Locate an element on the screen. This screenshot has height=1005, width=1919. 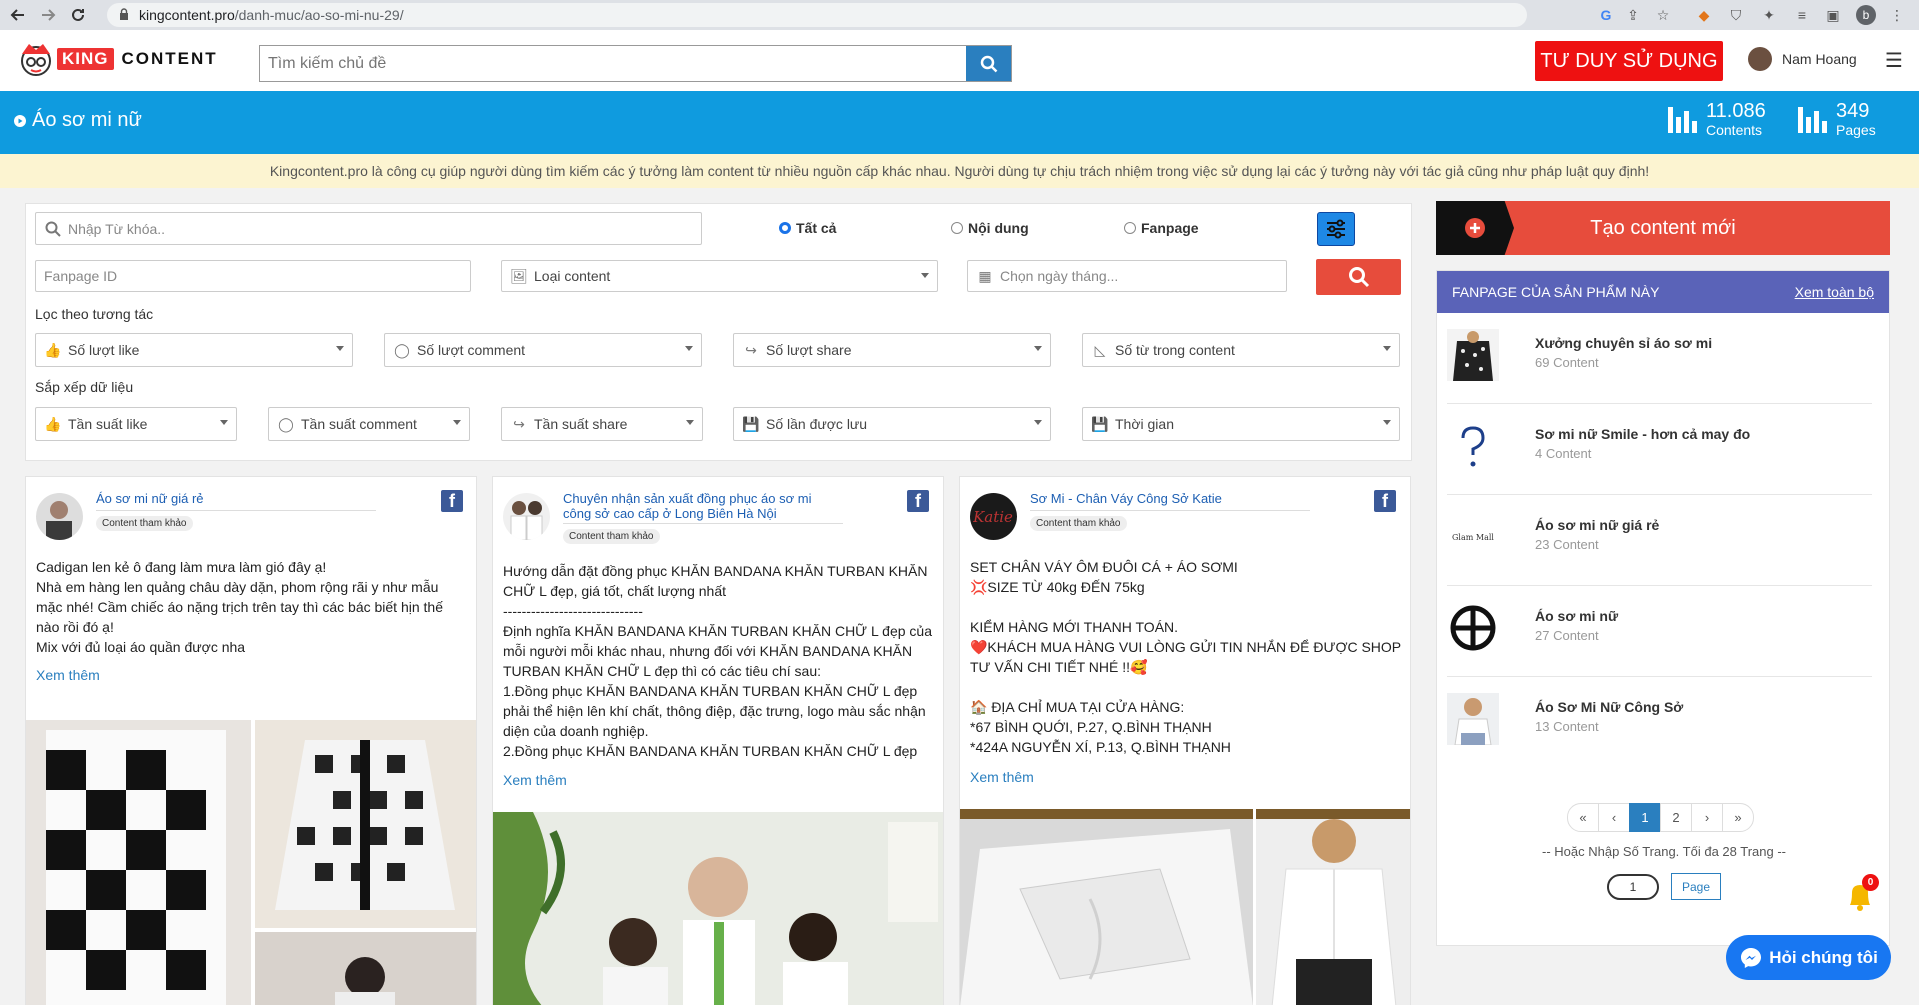
notification-bell-icon: 0 is located at coordinates (1860, 893).